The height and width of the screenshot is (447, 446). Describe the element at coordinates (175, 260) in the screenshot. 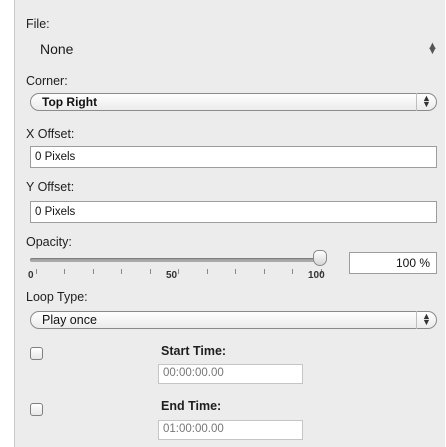

I see `opacity-slider-track` at that location.